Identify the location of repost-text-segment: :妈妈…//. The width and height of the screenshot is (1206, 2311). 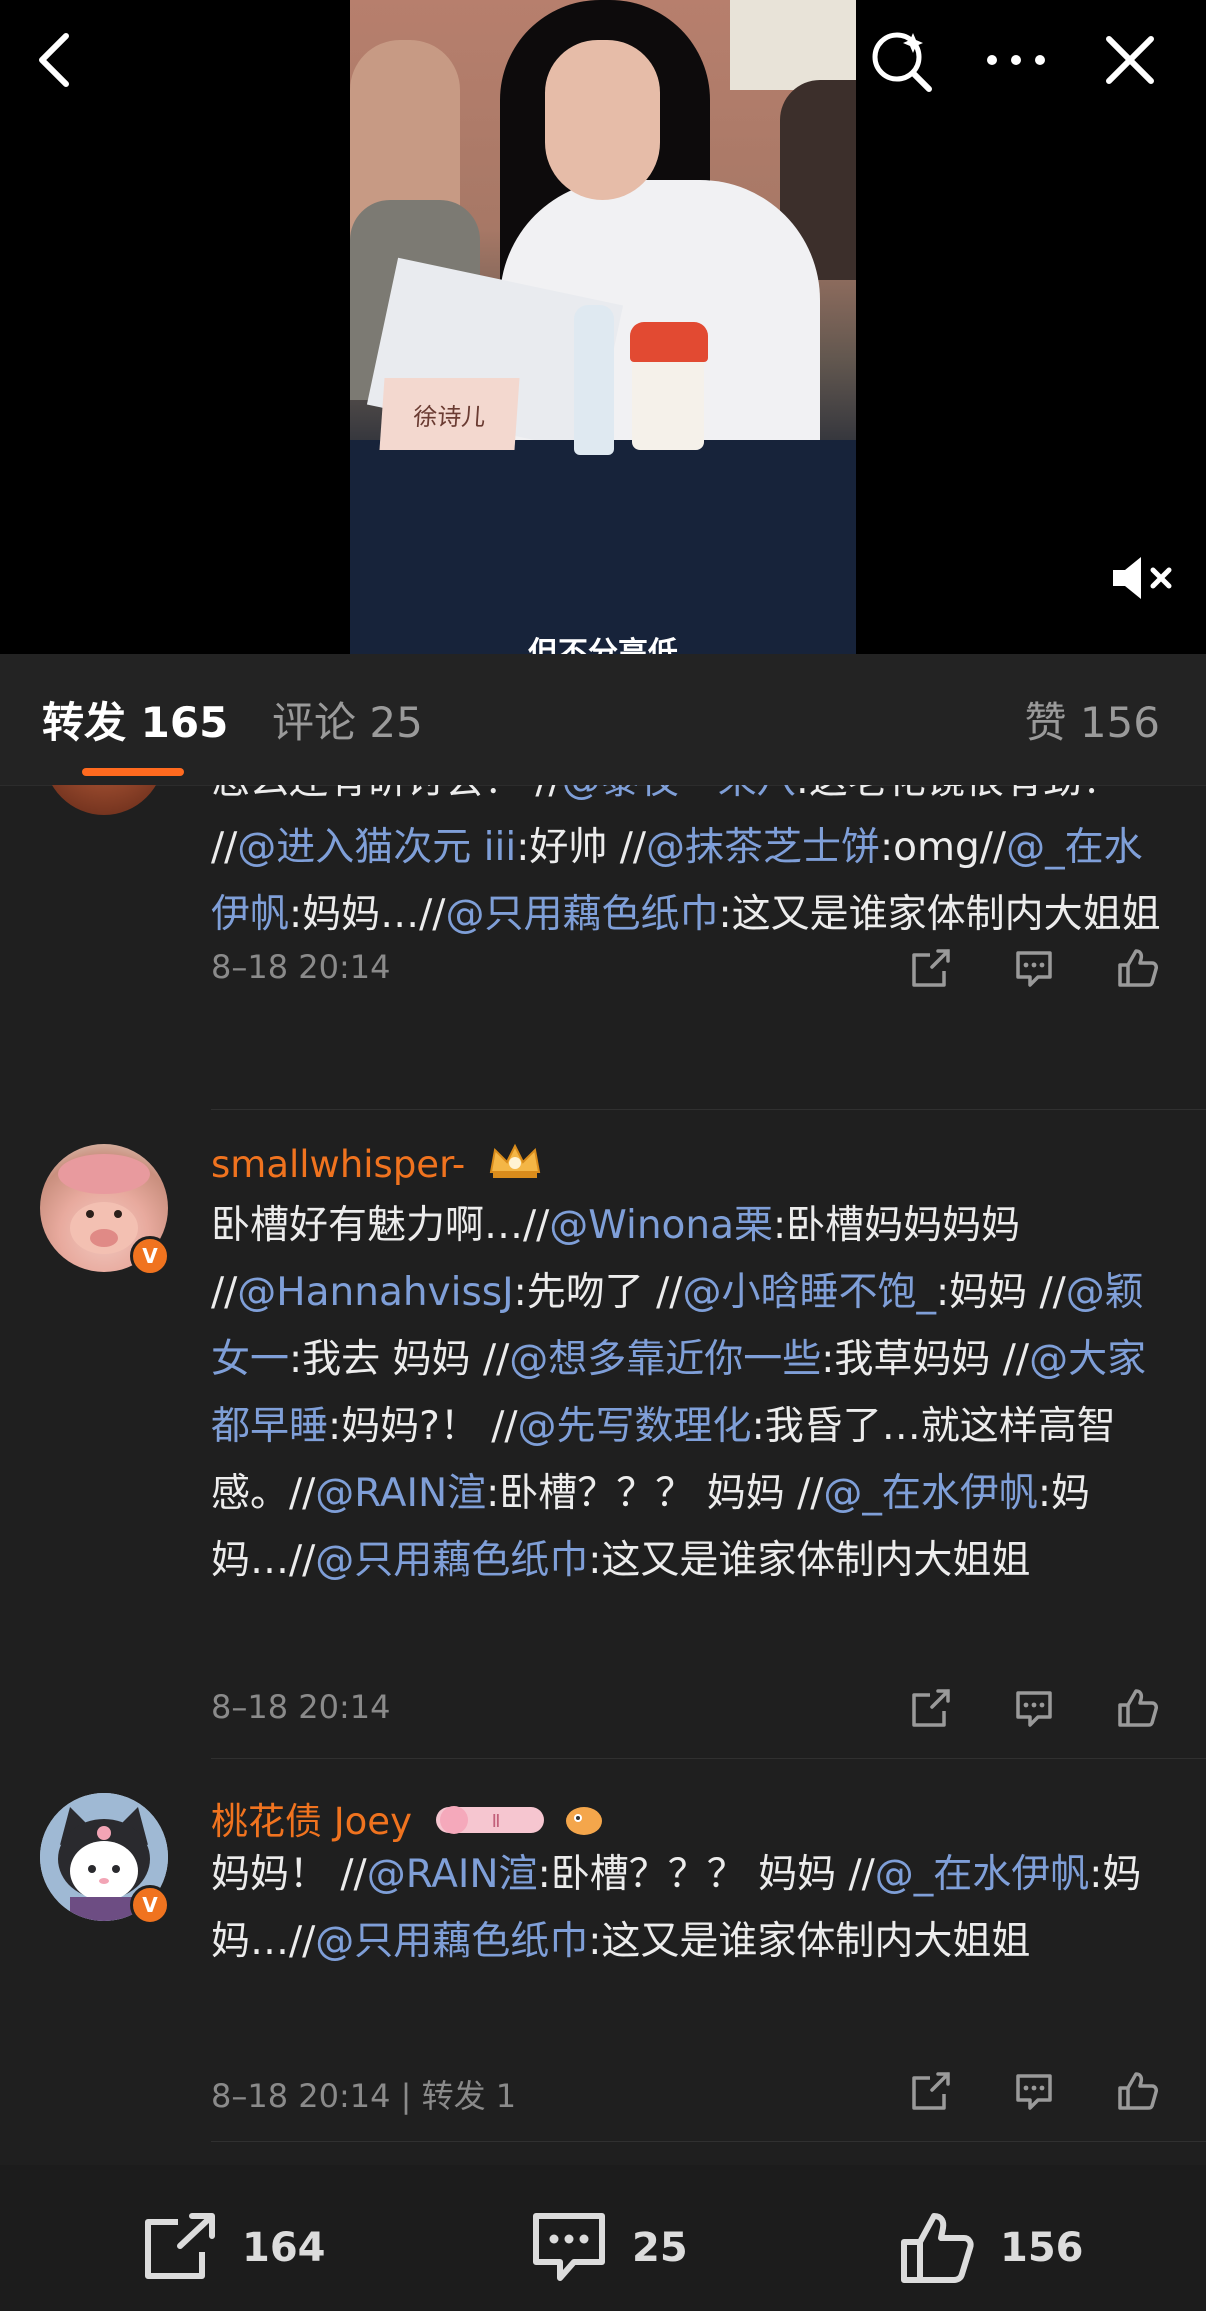
(367, 914).